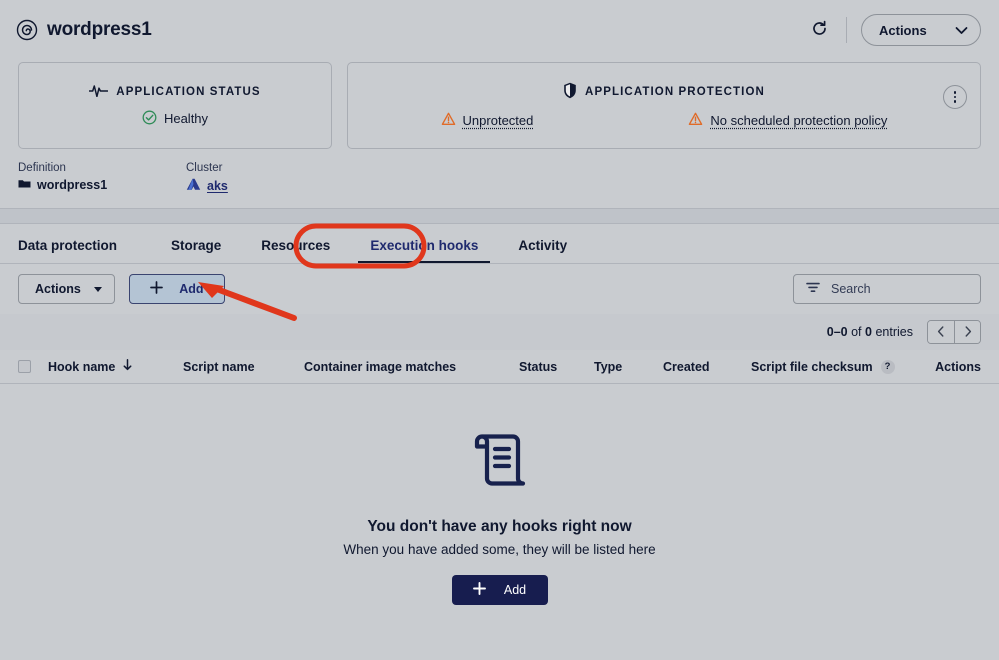 This screenshot has width=999, height=660. Describe the element at coordinates (837, 332) in the screenshot. I see `entries-range: 0–0` at that location.